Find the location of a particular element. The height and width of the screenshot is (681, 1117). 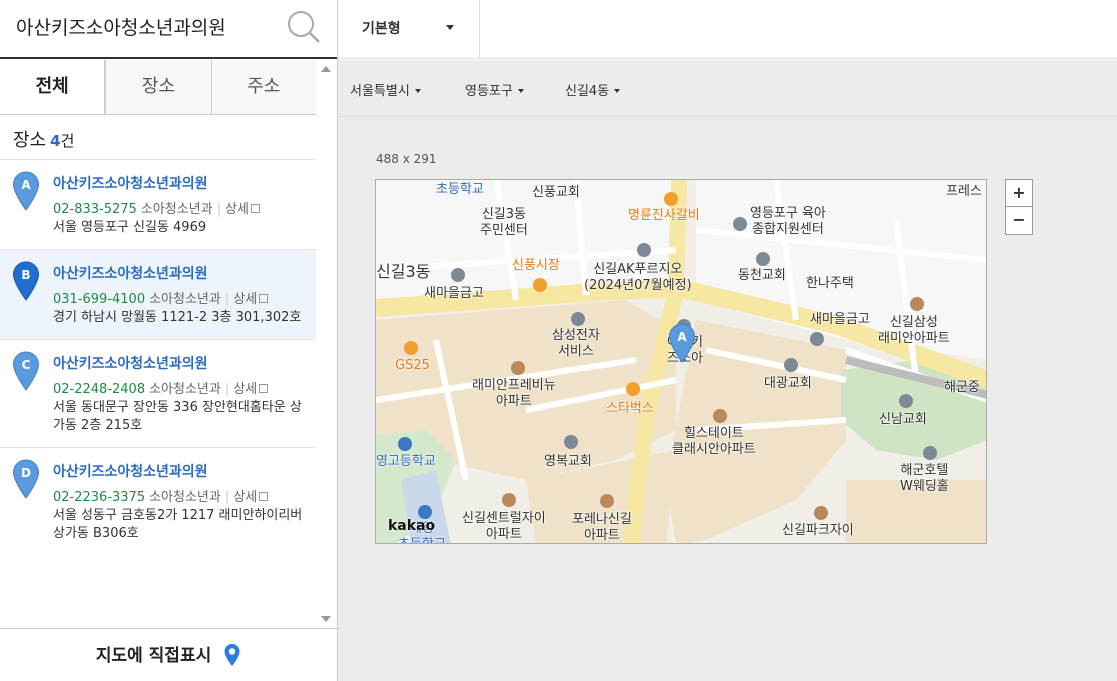

map-label: 명륜진사갈비 is located at coordinates (664, 215).